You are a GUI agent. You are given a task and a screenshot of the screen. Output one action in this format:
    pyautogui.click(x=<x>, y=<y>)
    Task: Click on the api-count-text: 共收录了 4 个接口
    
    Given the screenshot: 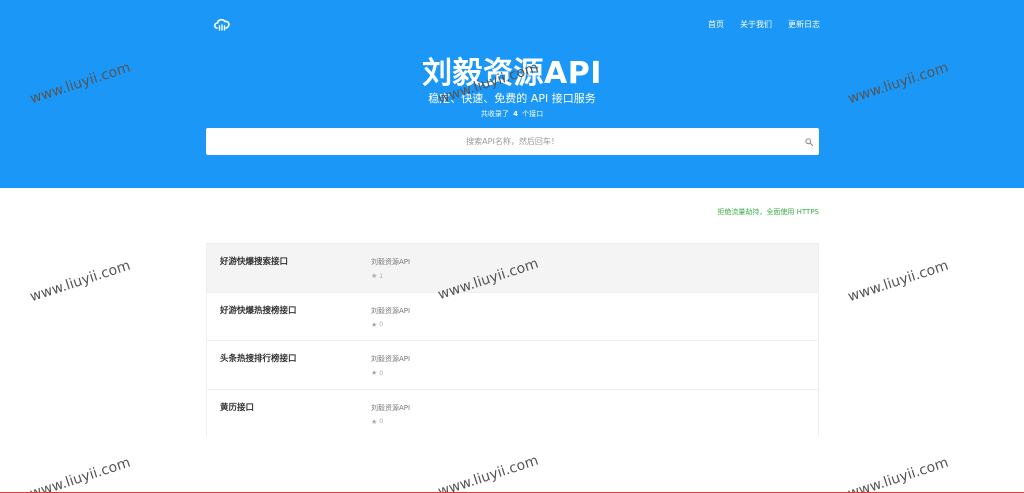 What is the action you would take?
    pyautogui.click(x=512, y=114)
    